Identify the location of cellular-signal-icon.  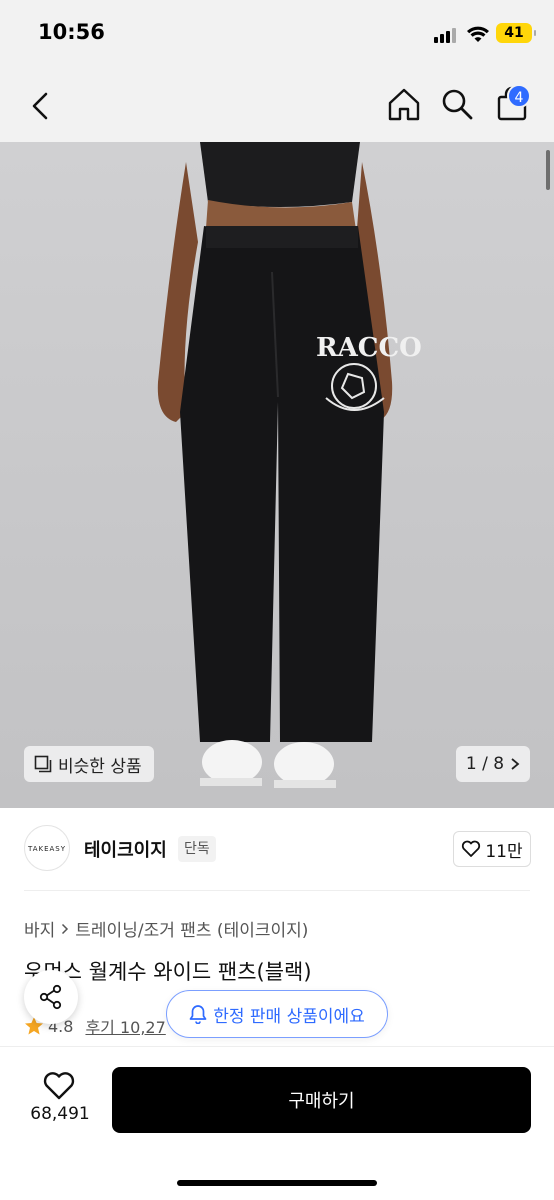
(446, 35).